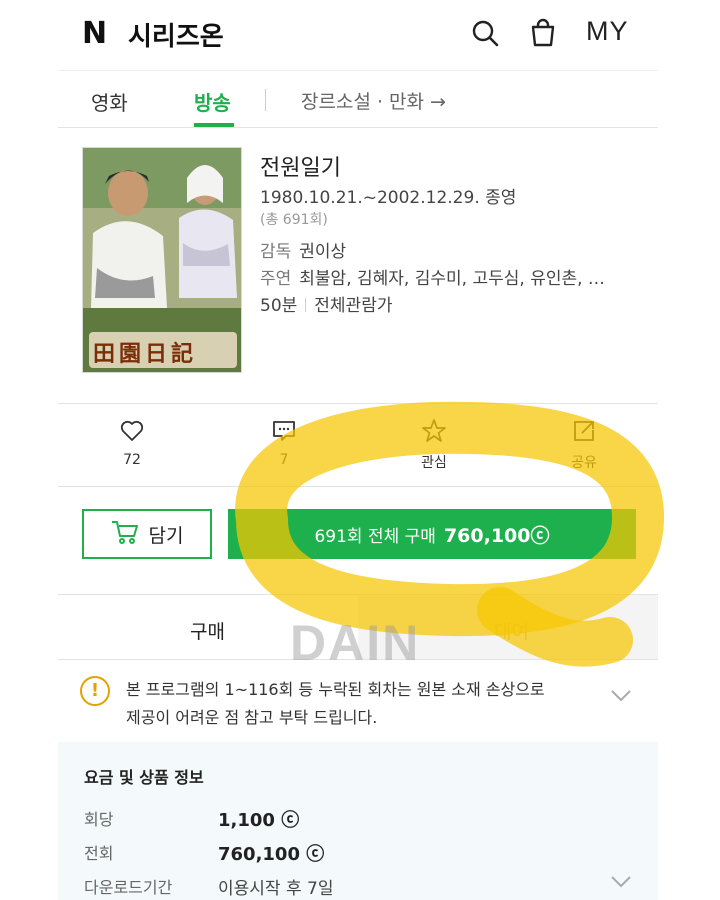 Image resolution: width=720 pixels, height=900 pixels. Describe the element at coordinates (284, 460) in the screenshot. I see `comment-count: 7` at that location.